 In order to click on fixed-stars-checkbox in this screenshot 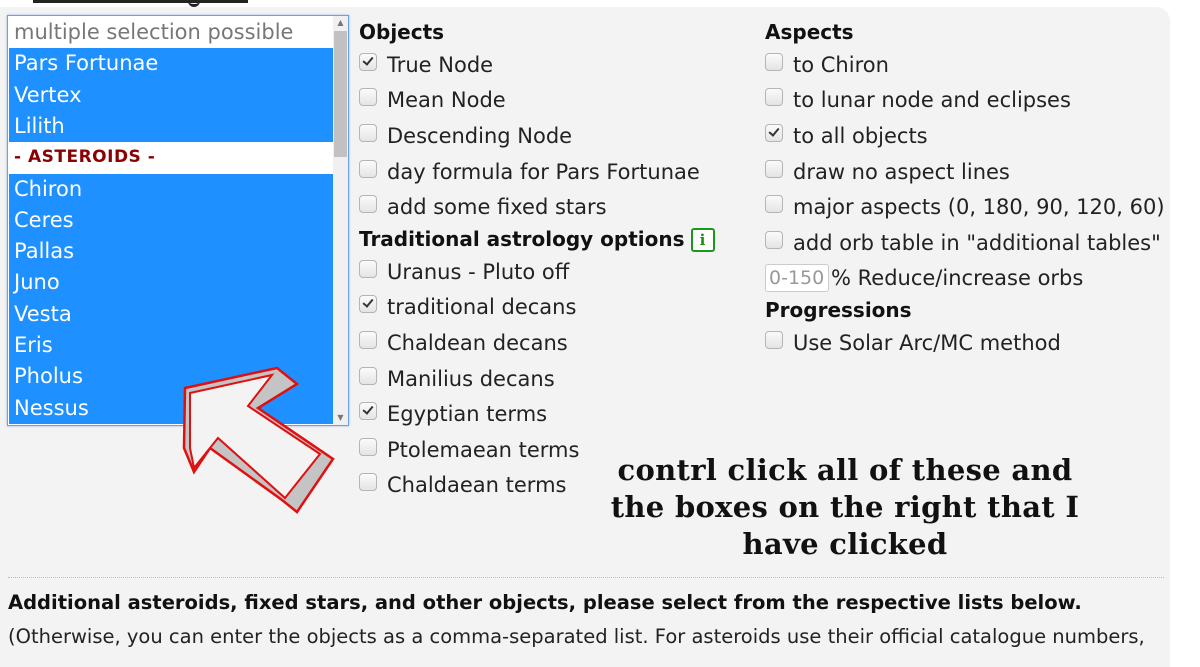, I will do `click(368, 204)`.